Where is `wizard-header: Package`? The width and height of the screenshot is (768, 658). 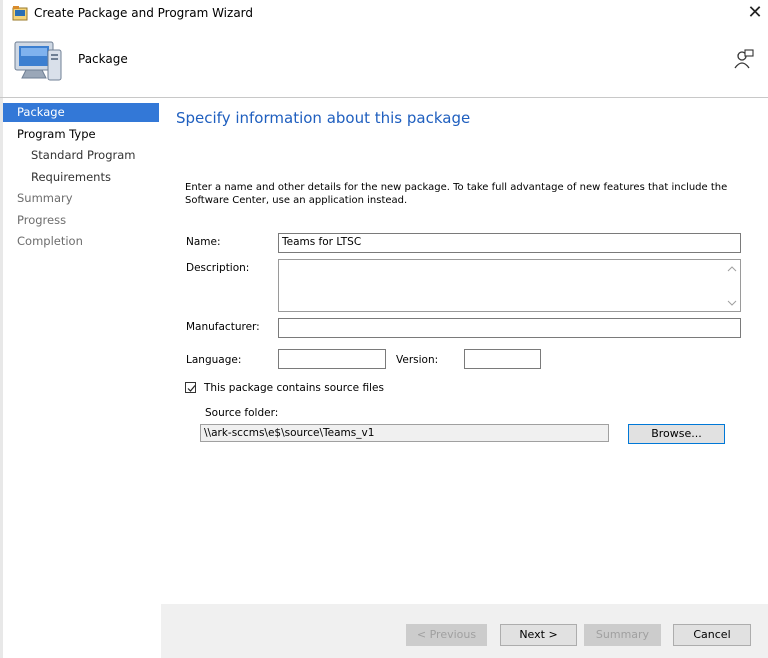
wizard-header: Package is located at coordinates (384, 63).